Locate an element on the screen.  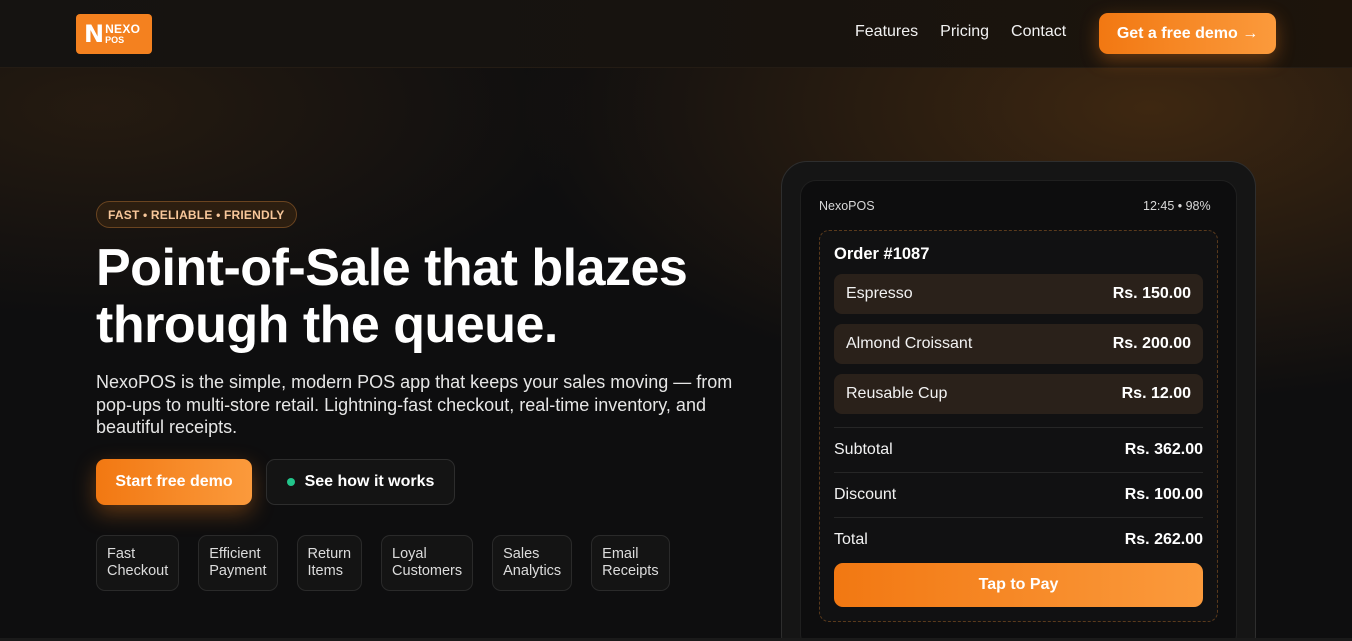
order-title: Order #1087 is located at coordinates (882, 254).